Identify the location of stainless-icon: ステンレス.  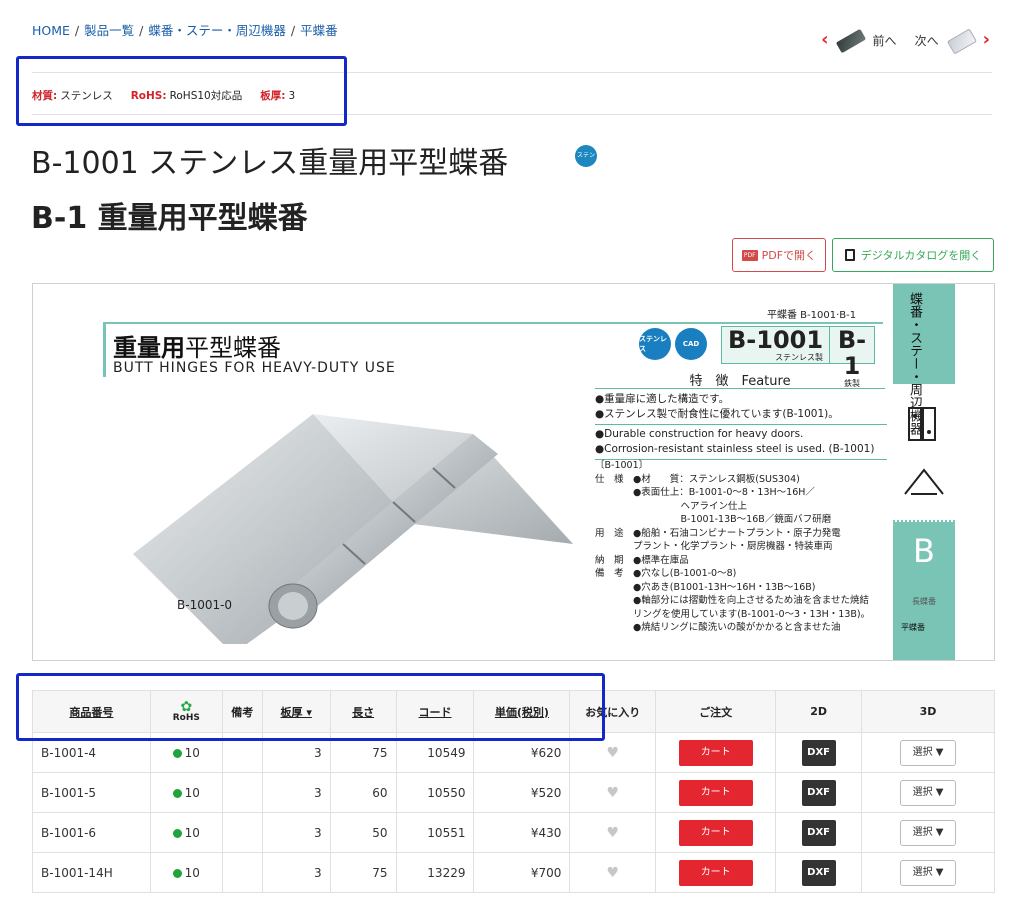
(655, 344).